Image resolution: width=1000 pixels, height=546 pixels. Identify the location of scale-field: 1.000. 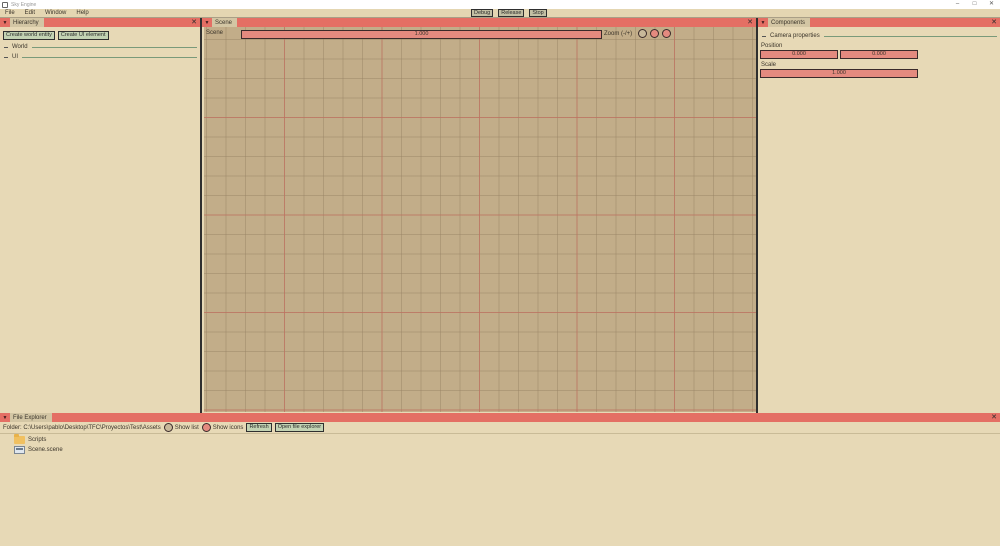
(839, 73).